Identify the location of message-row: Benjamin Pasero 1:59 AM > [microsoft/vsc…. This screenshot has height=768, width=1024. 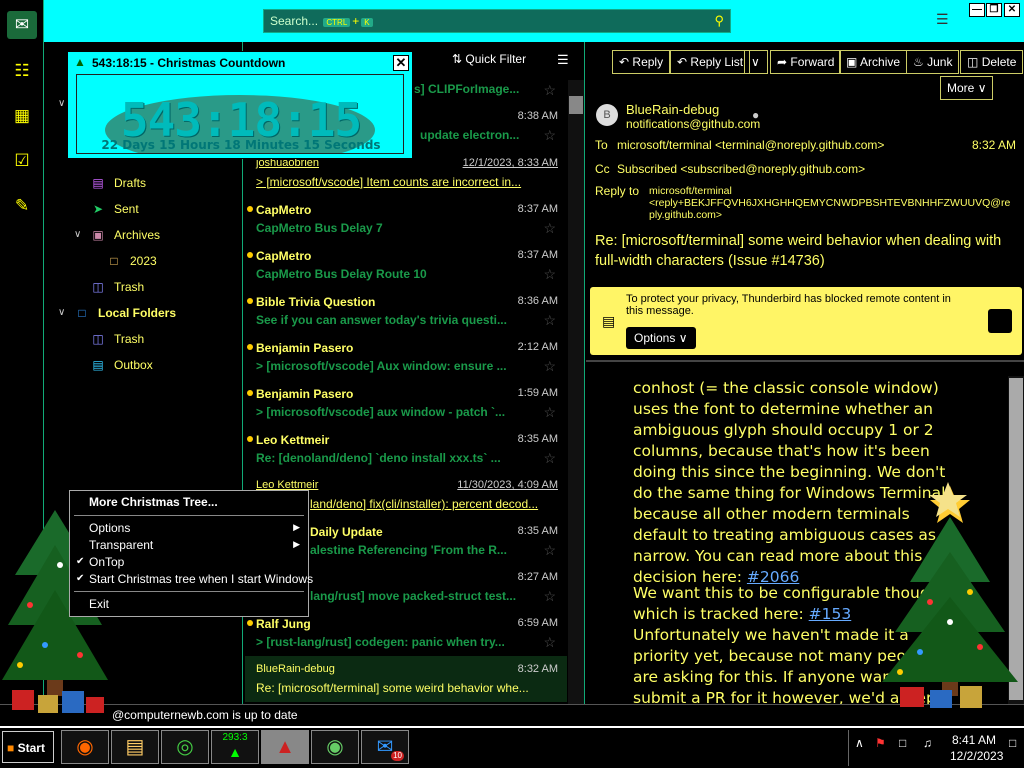
(402, 405).